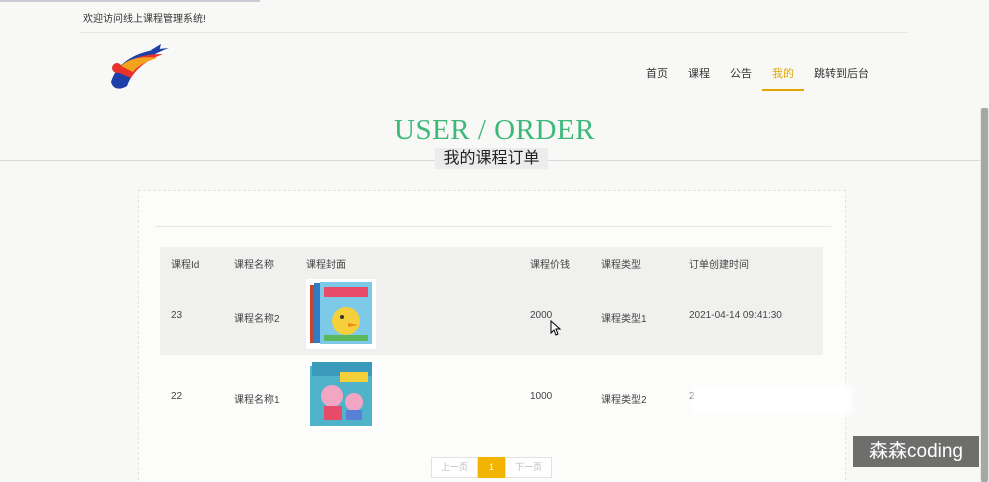 The image size is (989, 482). Describe the element at coordinates (491, 260) in the screenshot. I see `table-header: 课程Id 课程名称 课程封面 课程价钱 课程类型 订单创建时间` at that location.